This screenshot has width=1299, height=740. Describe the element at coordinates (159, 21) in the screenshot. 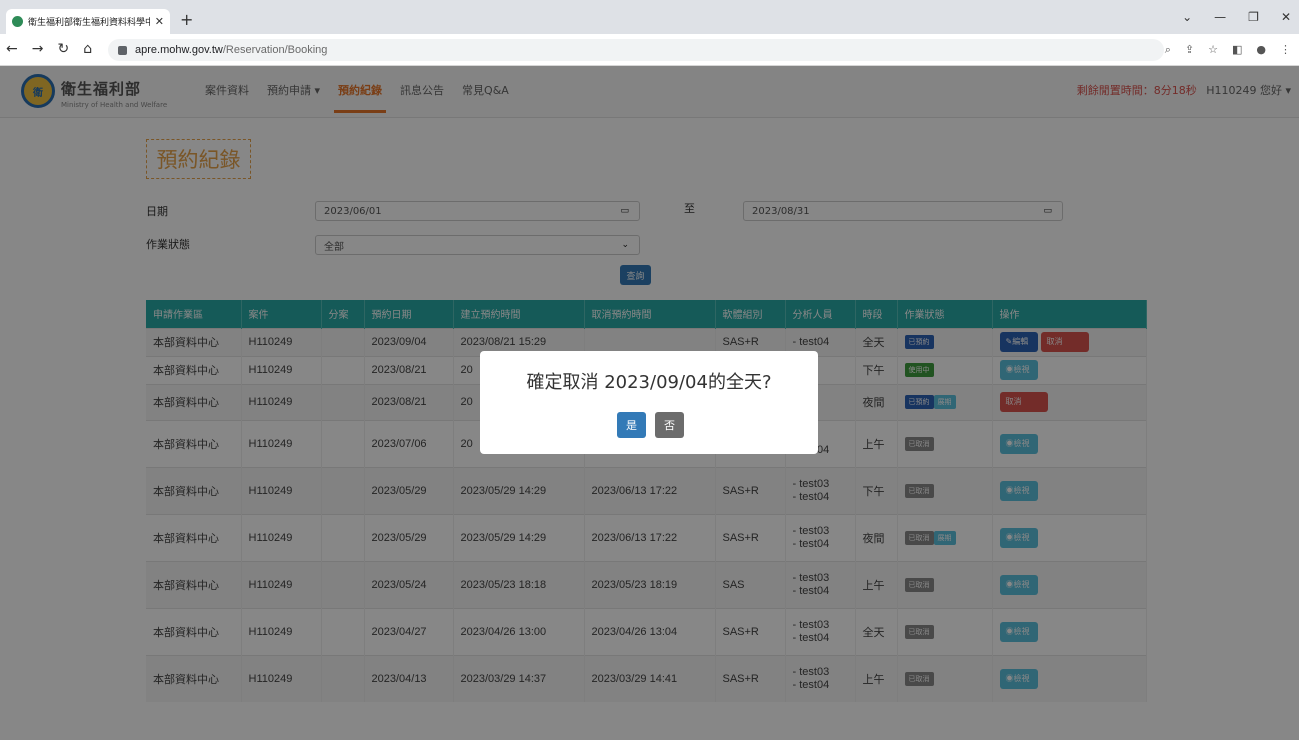

I see `close-tab-icon: ✕` at that location.